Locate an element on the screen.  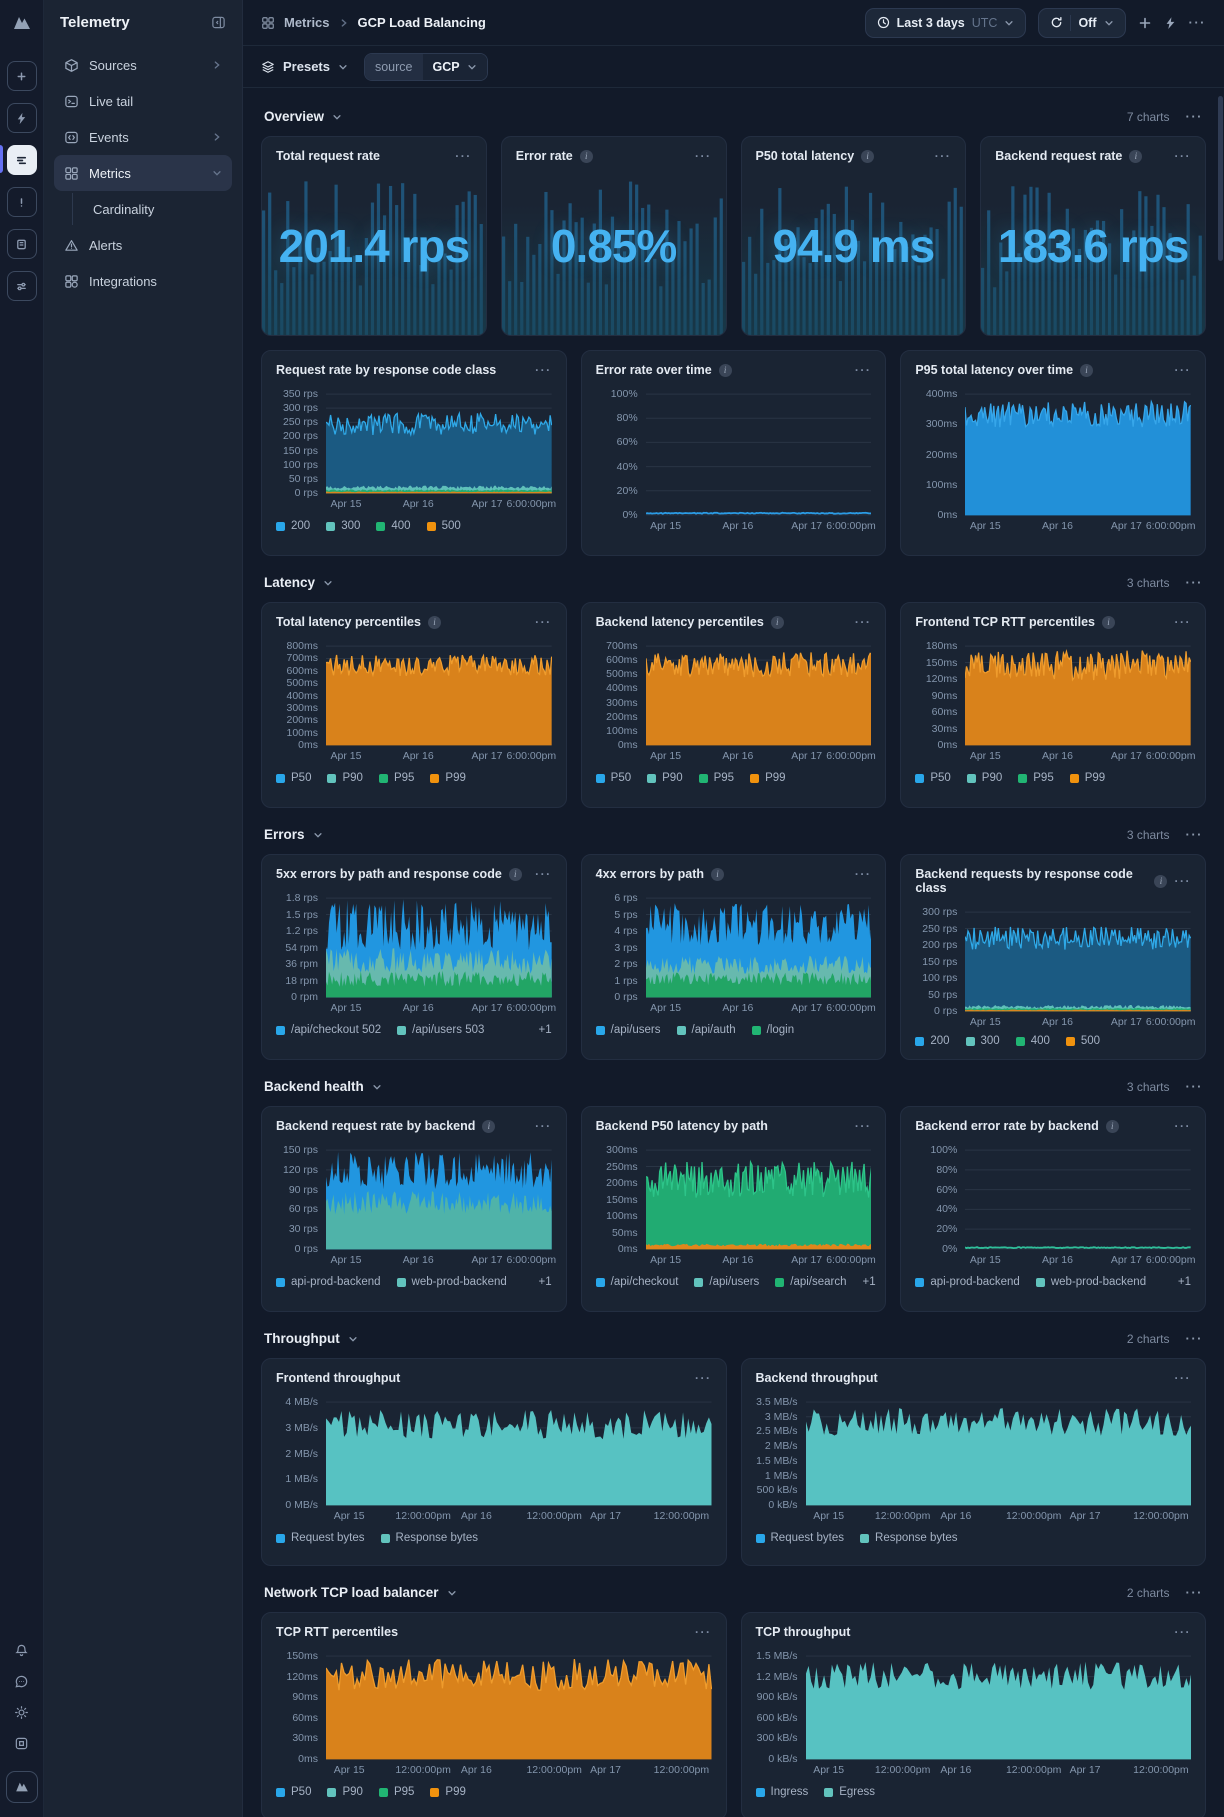
sidebar-item-sources: Sources is located at coordinates (143, 65).